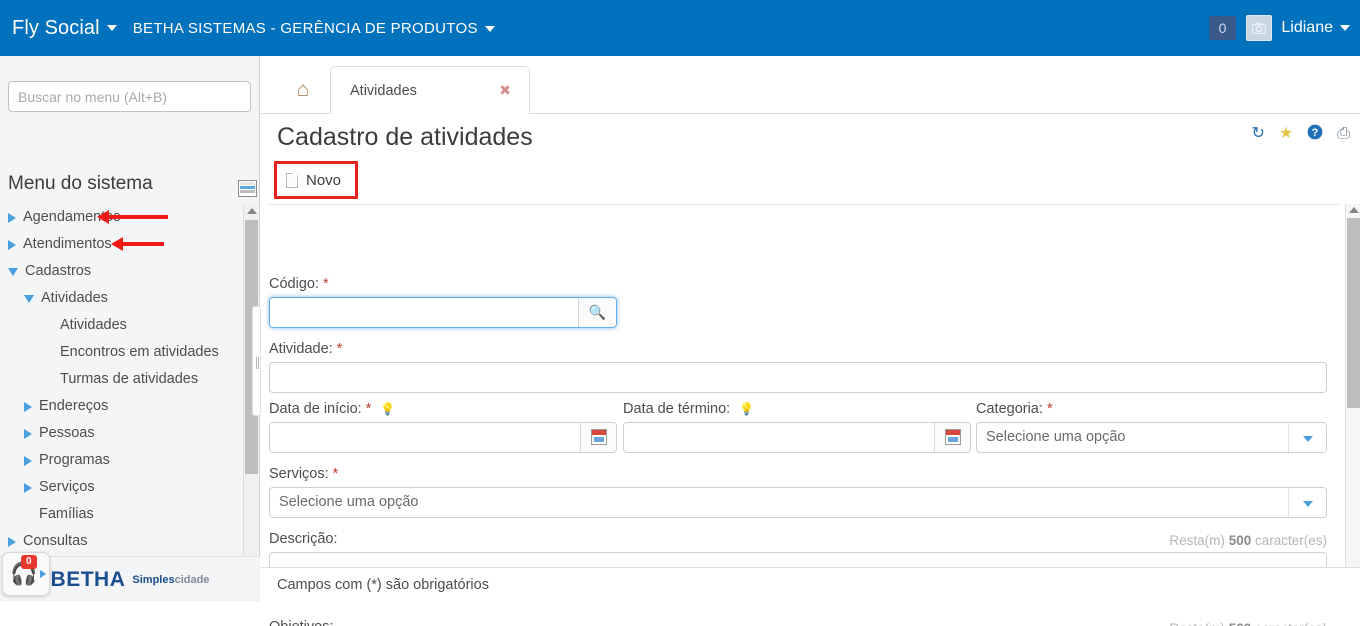 This screenshot has width=1360, height=626. What do you see at coordinates (121, 541) in the screenshot?
I see `sidebar-item-consultas: Consultas` at bounding box center [121, 541].